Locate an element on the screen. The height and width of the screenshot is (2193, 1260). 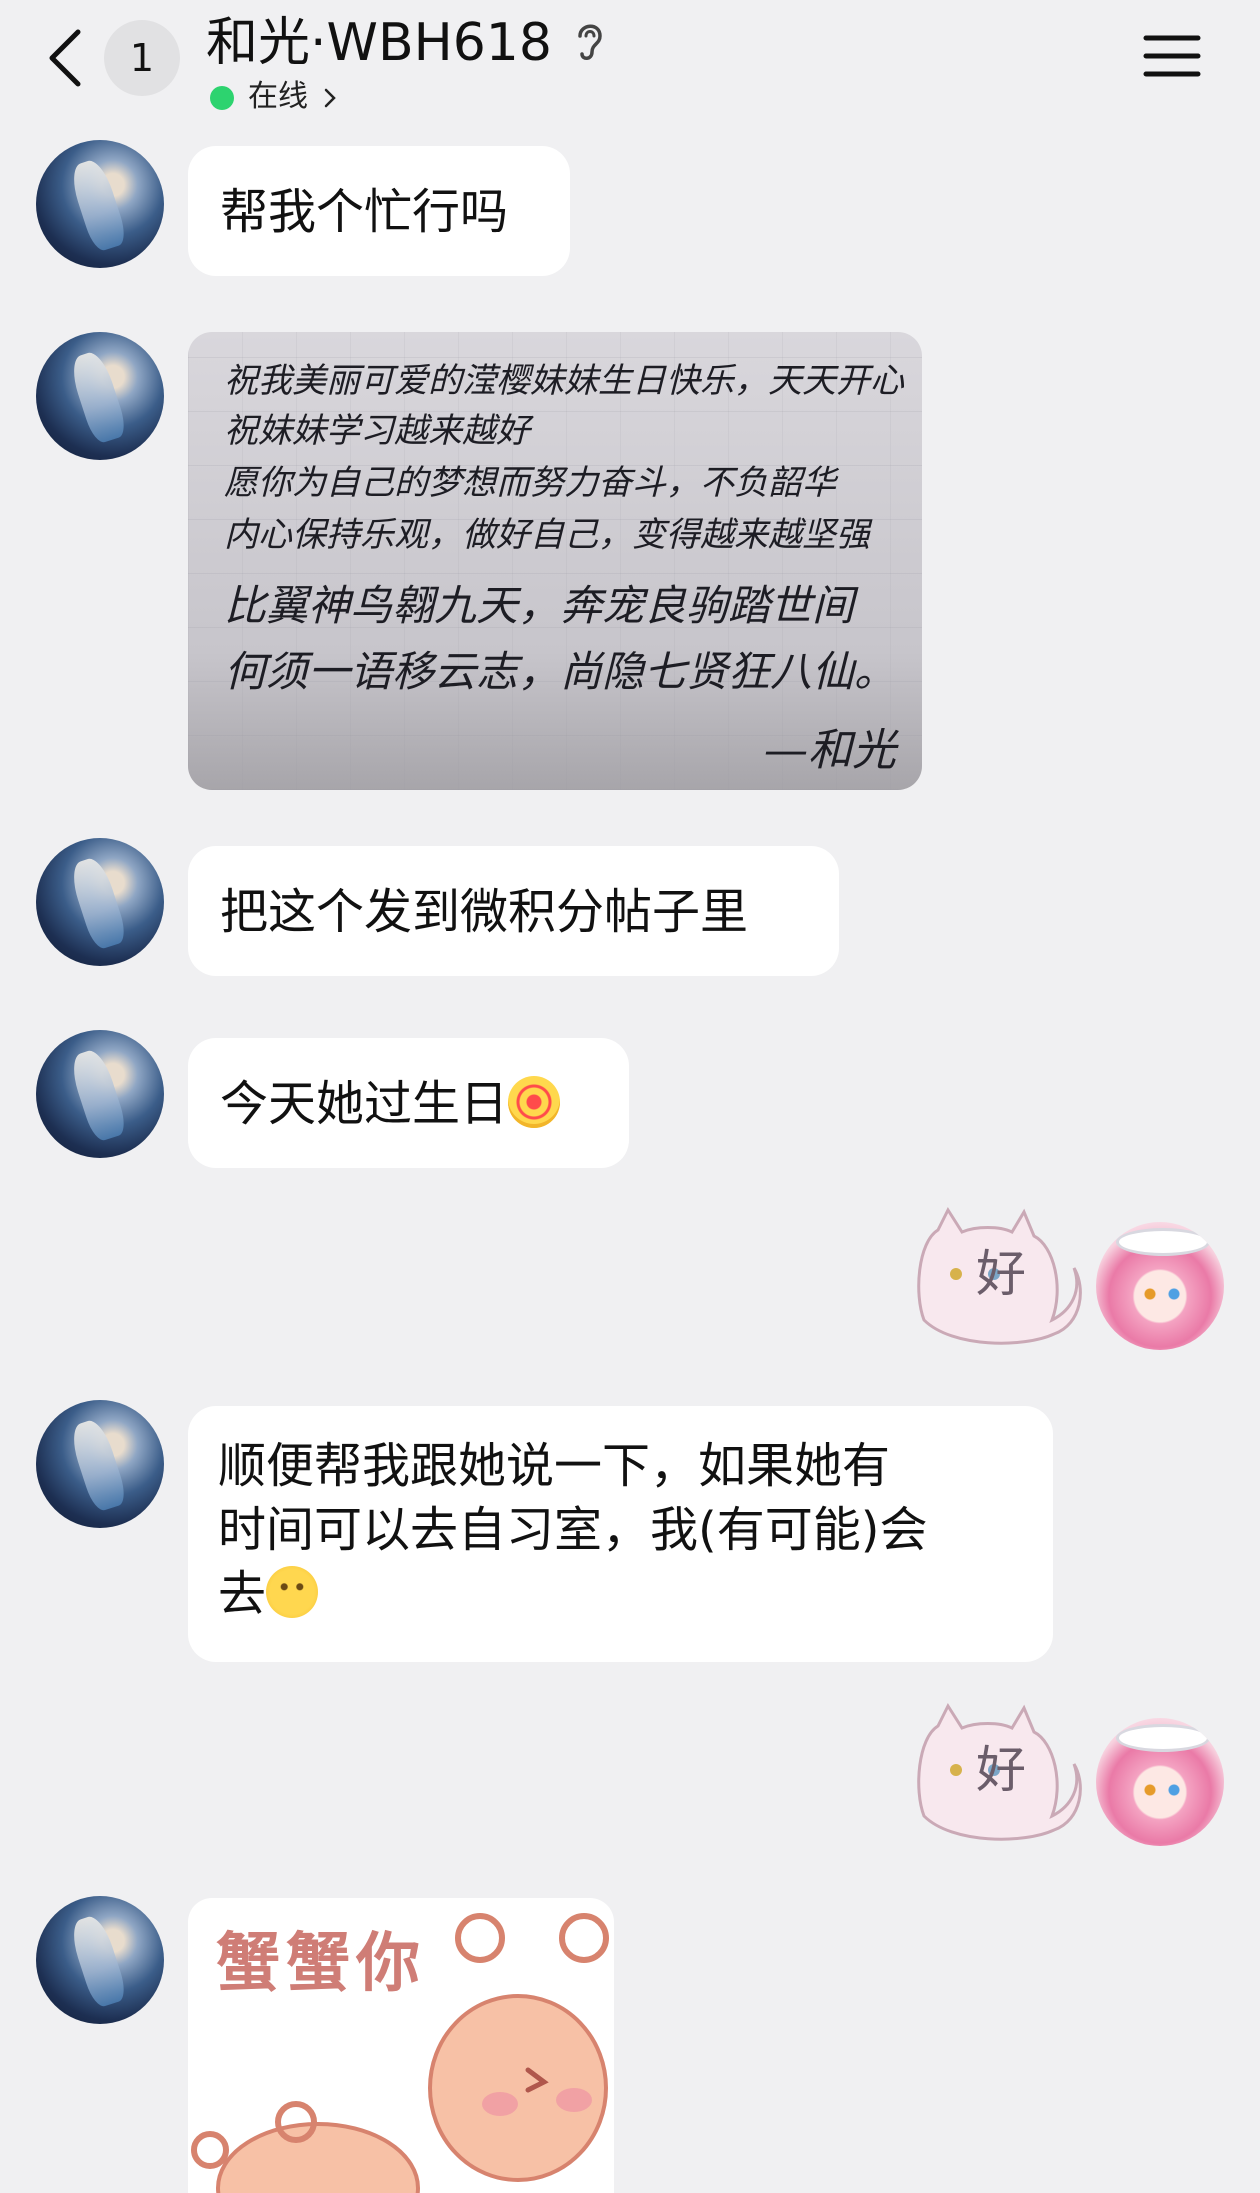
message-text-line: 时间可以去自习室，我(有可能)会 is located at coordinates (573, 1530).